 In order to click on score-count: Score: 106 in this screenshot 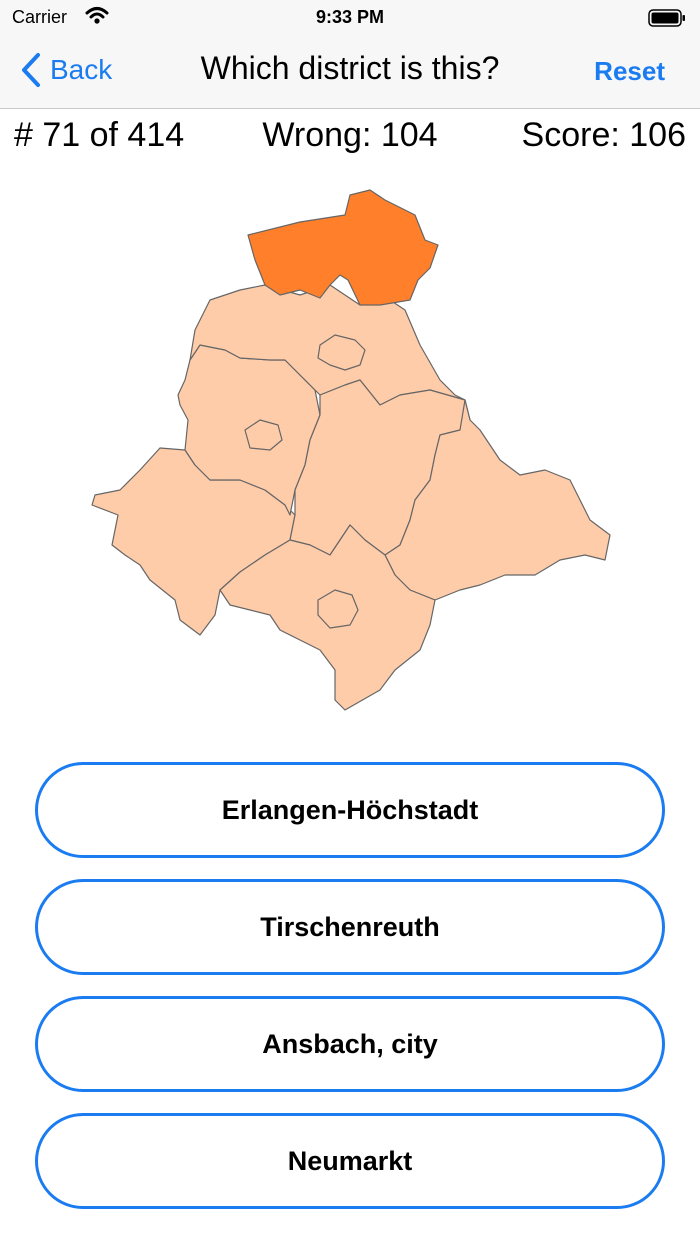, I will do `click(603, 135)`.